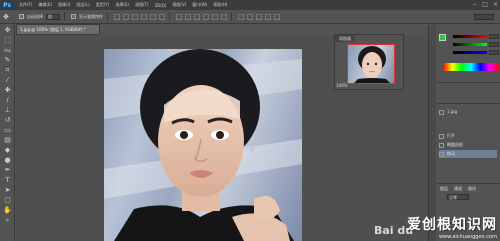 This screenshot has width=500, height=241. I want to click on clone-stamp-tool-icon: ⊥, so click(7, 110).